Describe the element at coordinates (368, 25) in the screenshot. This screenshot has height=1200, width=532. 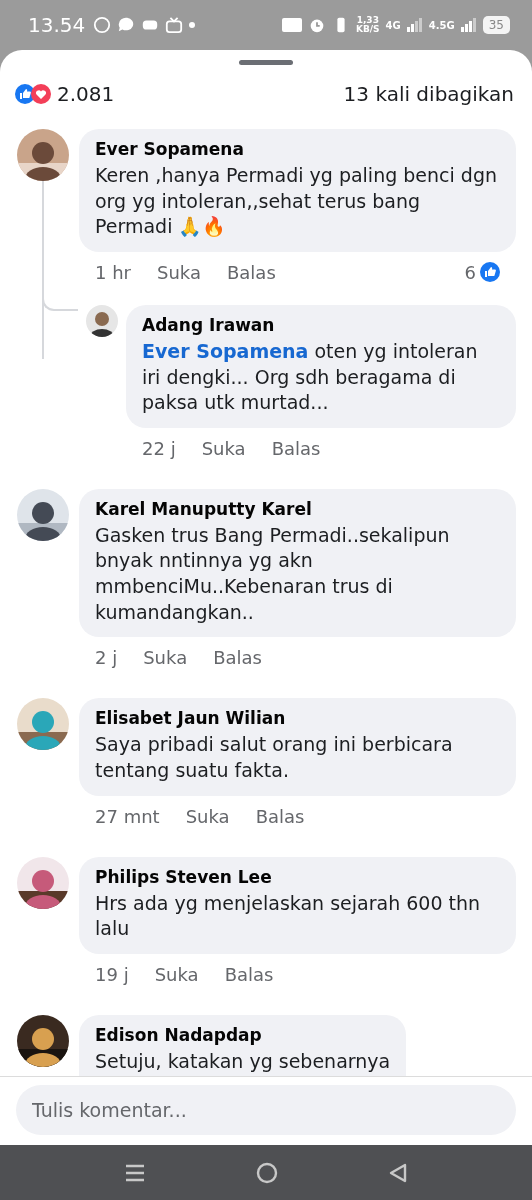
I see `network-speed: 1,33 KB/S` at that location.